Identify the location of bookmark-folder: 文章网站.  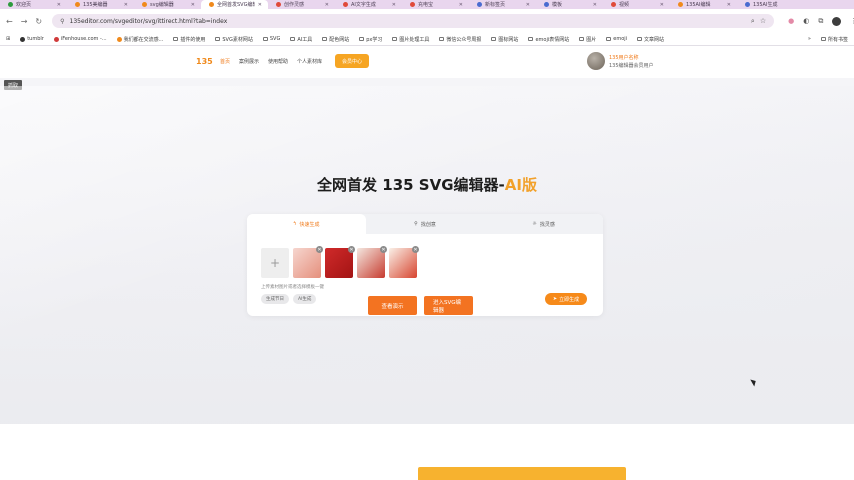
(650, 39).